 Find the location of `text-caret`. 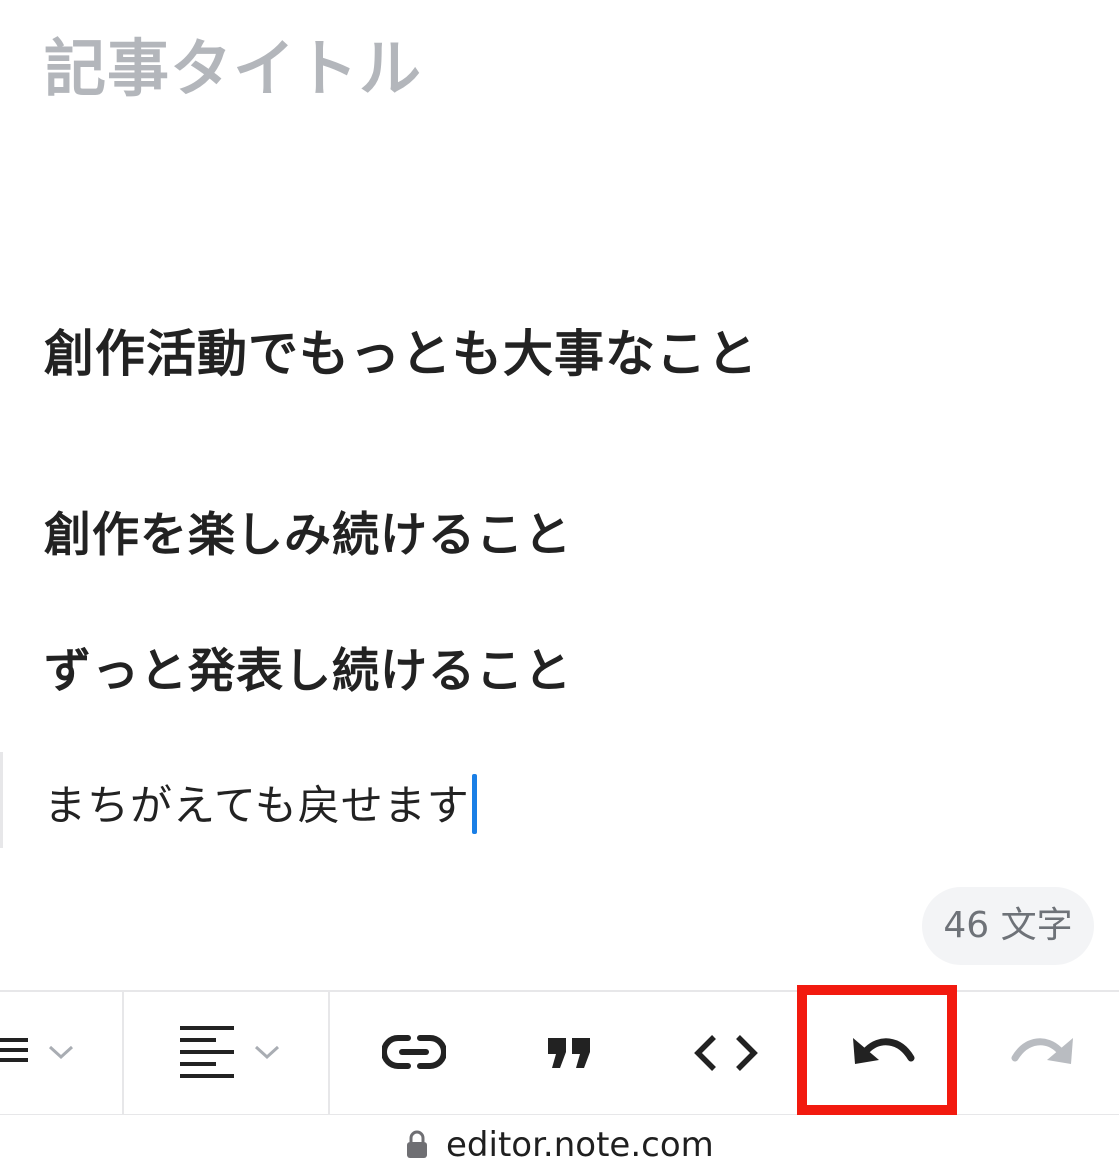

text-caret is located at coordinates (474, 804).